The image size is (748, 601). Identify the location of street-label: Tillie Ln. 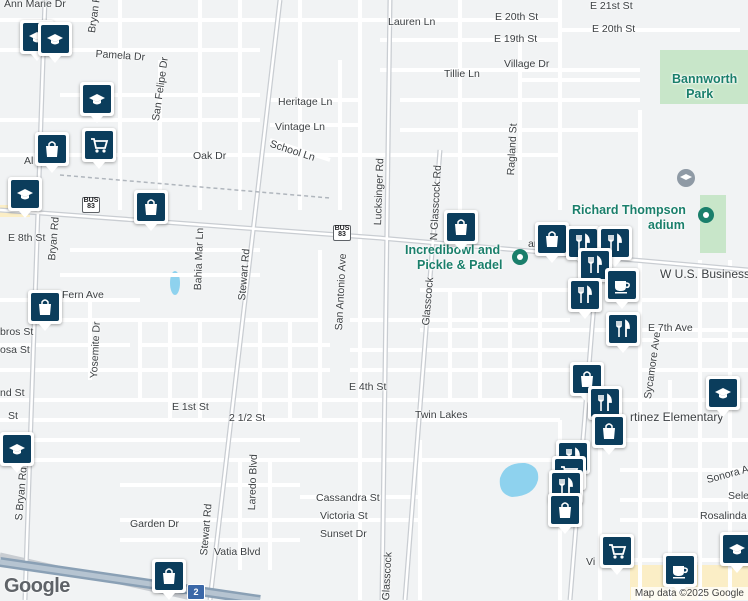
(462, 74).